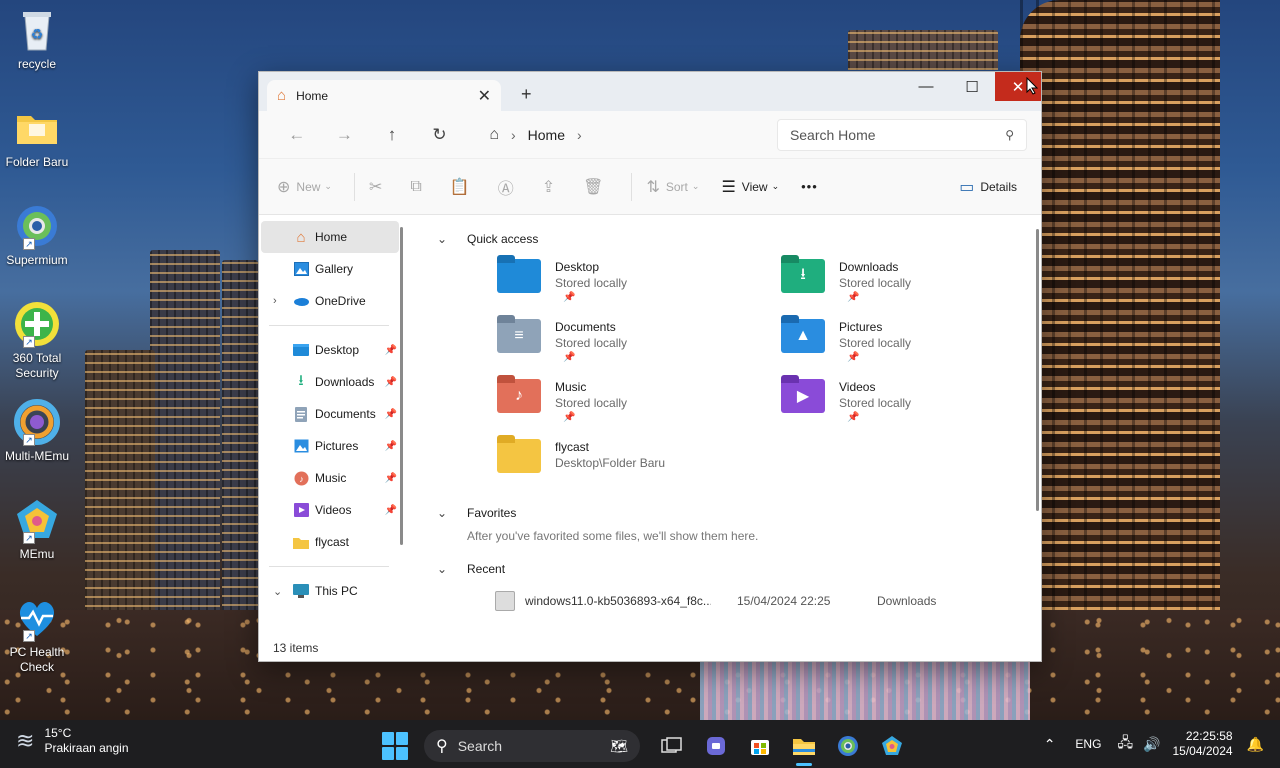 Image resolution: width=1280 pixels, height=768 pixels. I want to click on content-scrollbar, so click(1037, 370).